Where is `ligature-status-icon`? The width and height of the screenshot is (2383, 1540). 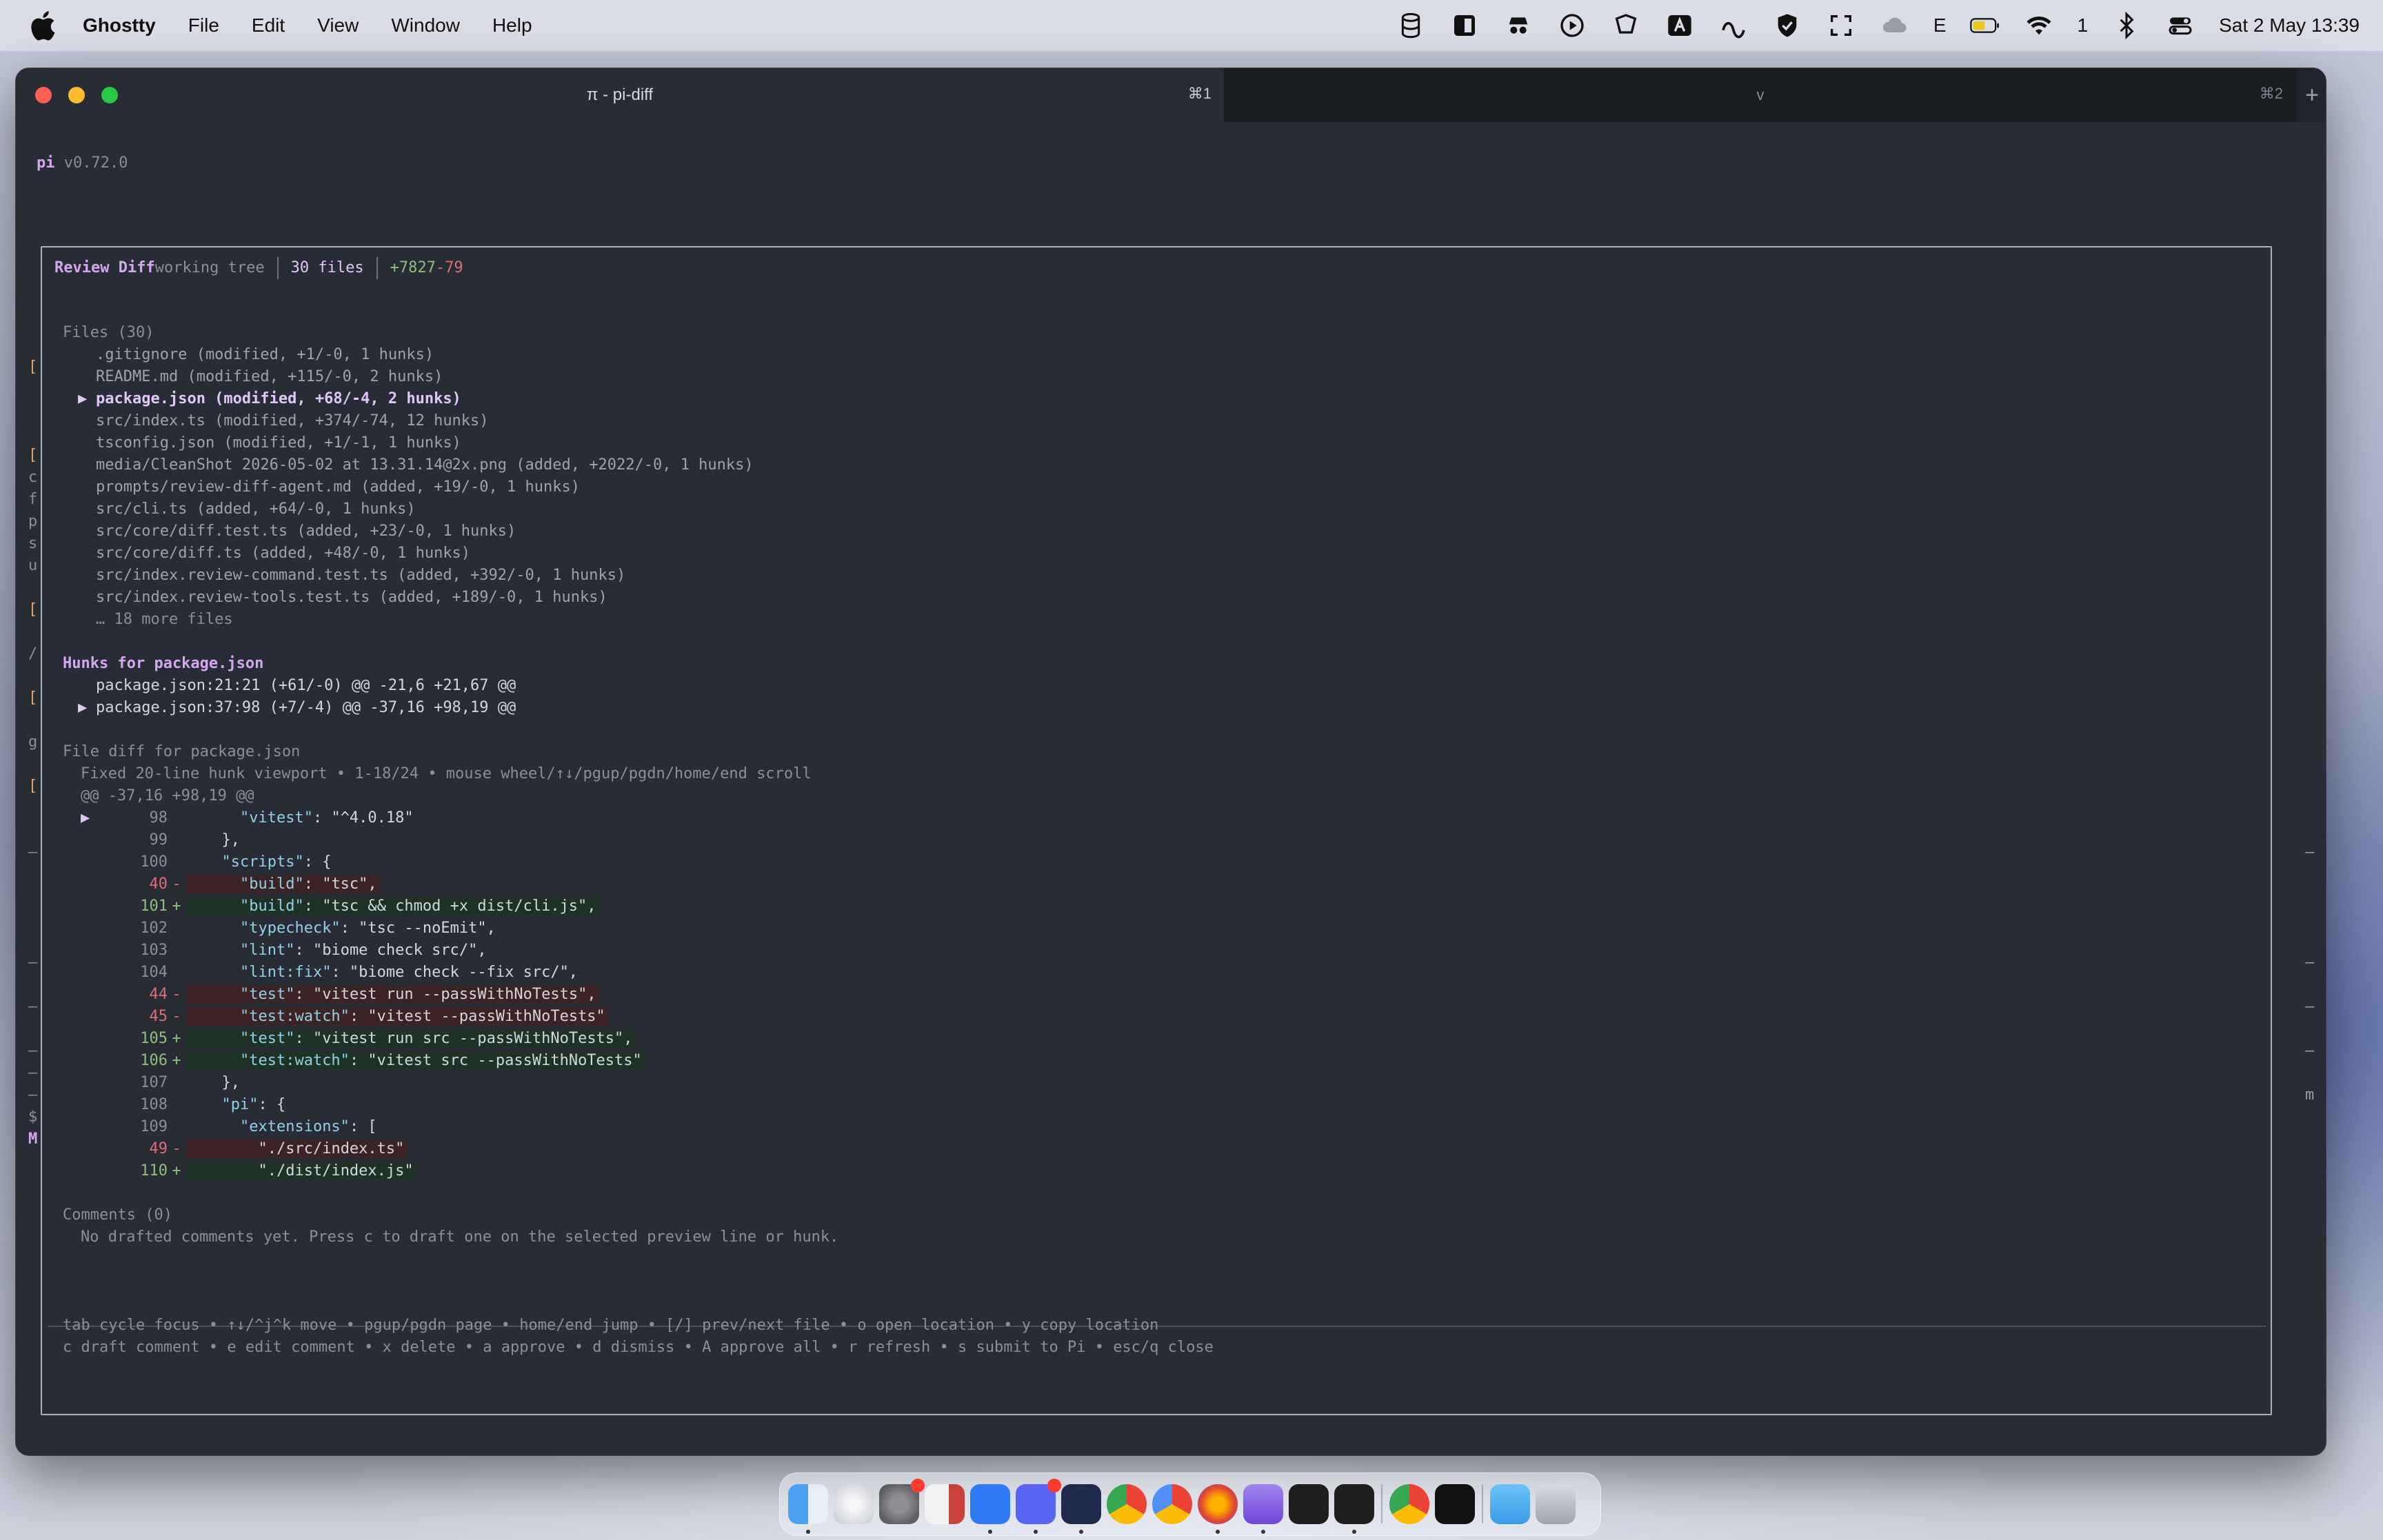
ligature-status-icon is located at coordinates (1733, 26).